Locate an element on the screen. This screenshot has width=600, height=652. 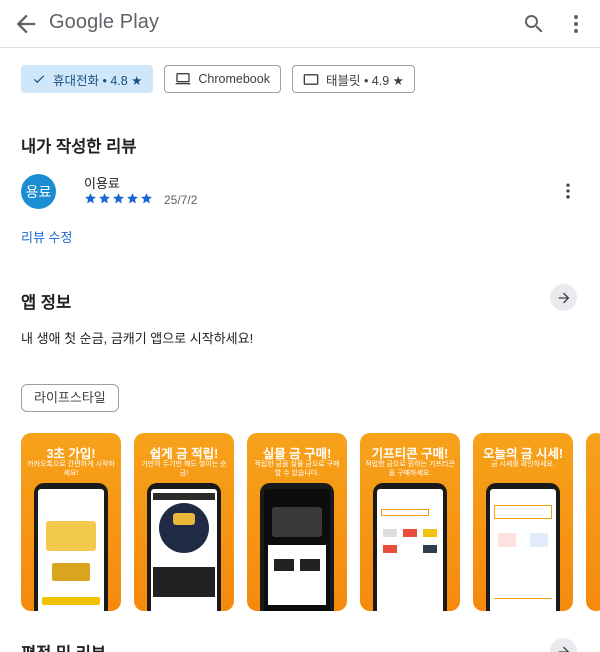
chip-chromebook: Chromebook is located at coordinates (222, 79).